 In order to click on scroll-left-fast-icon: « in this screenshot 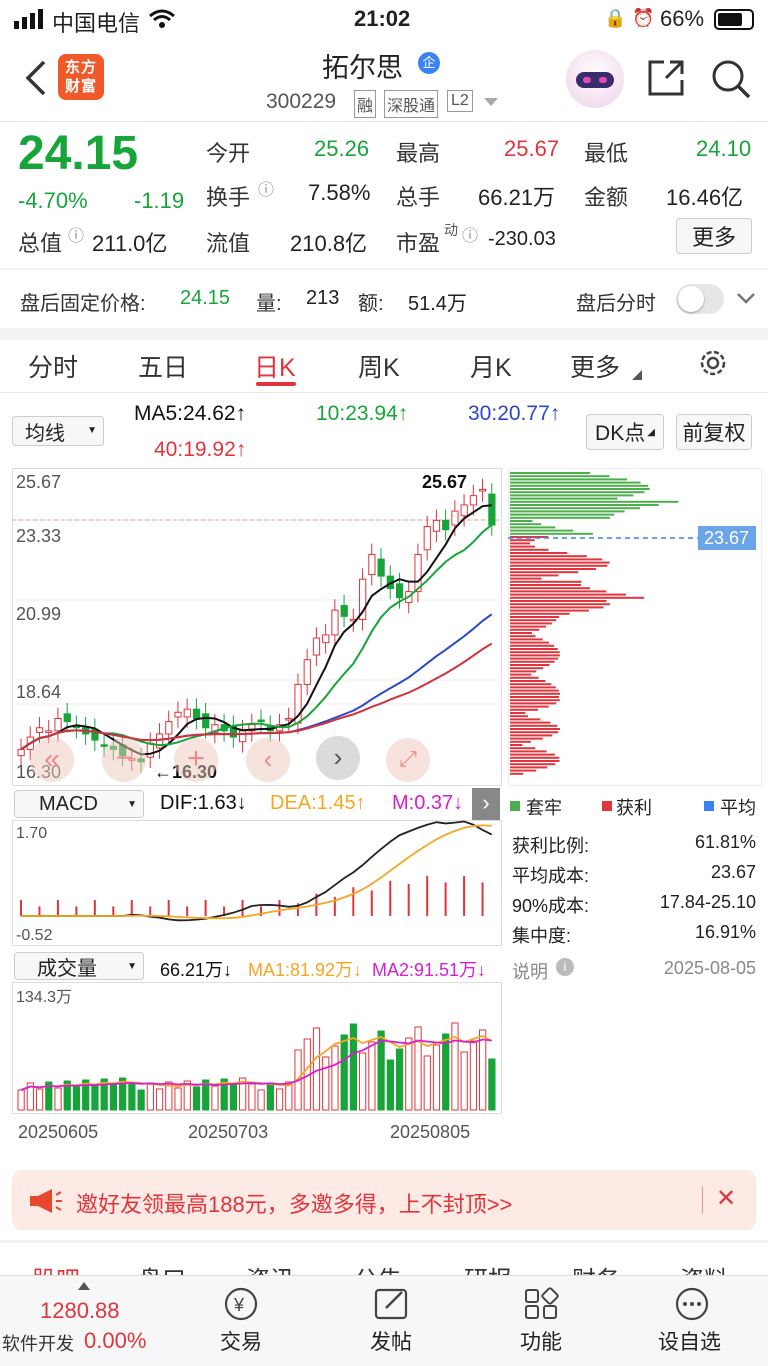, I will do `click(52, 760)`.